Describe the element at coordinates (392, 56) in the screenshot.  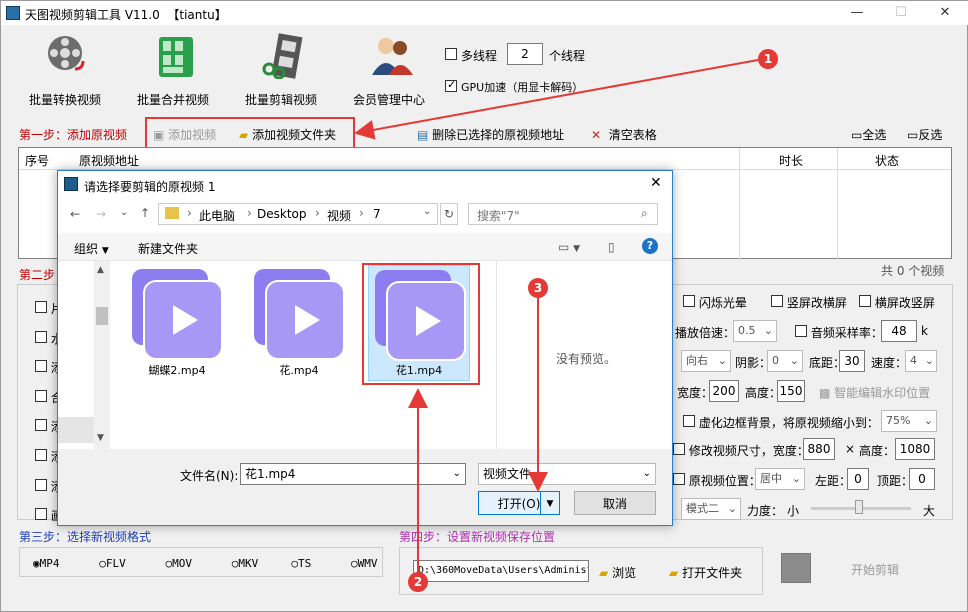
I see `users-icon` at that location.